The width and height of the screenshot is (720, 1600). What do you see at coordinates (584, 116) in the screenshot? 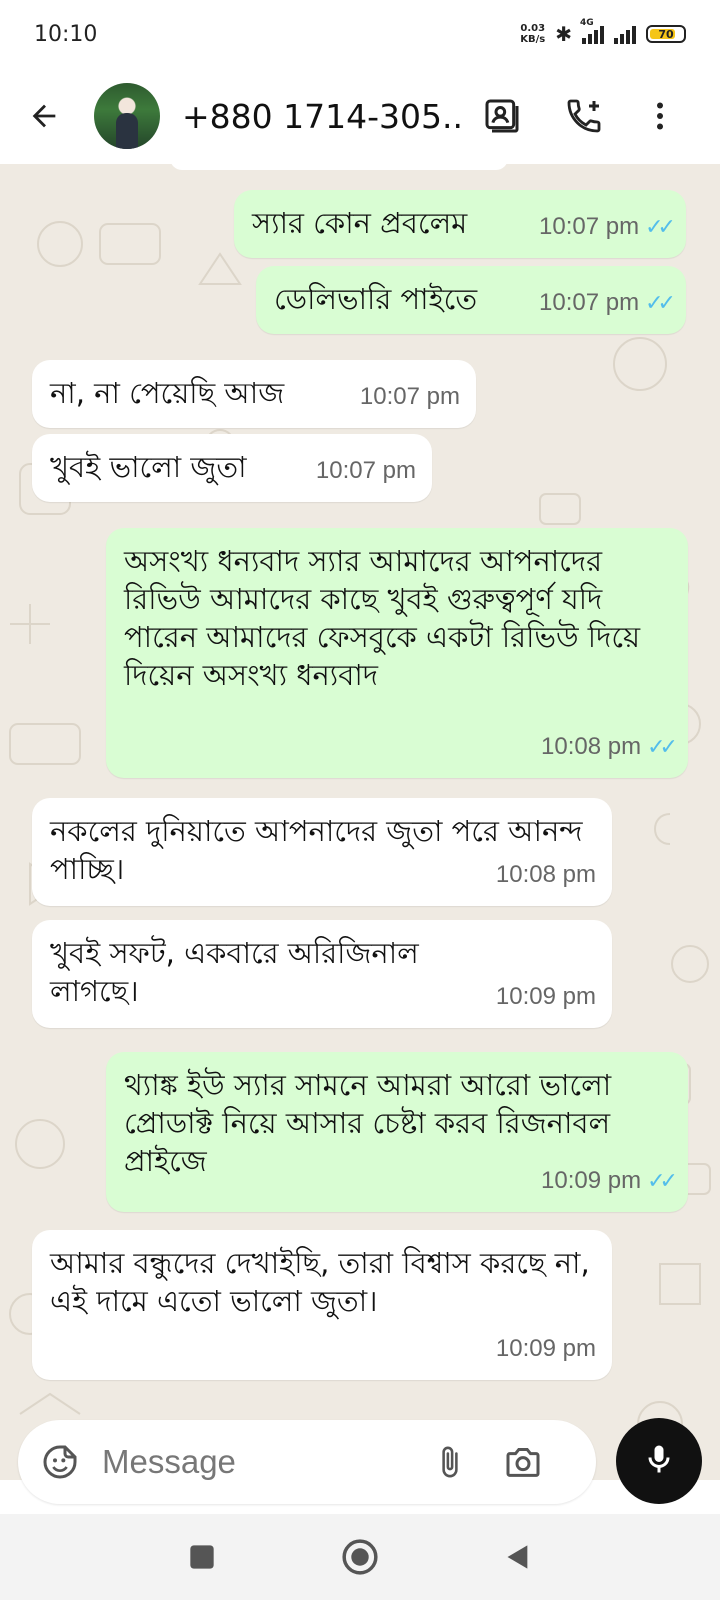
I see `add-call-icon` at bounding box center [584, 116].